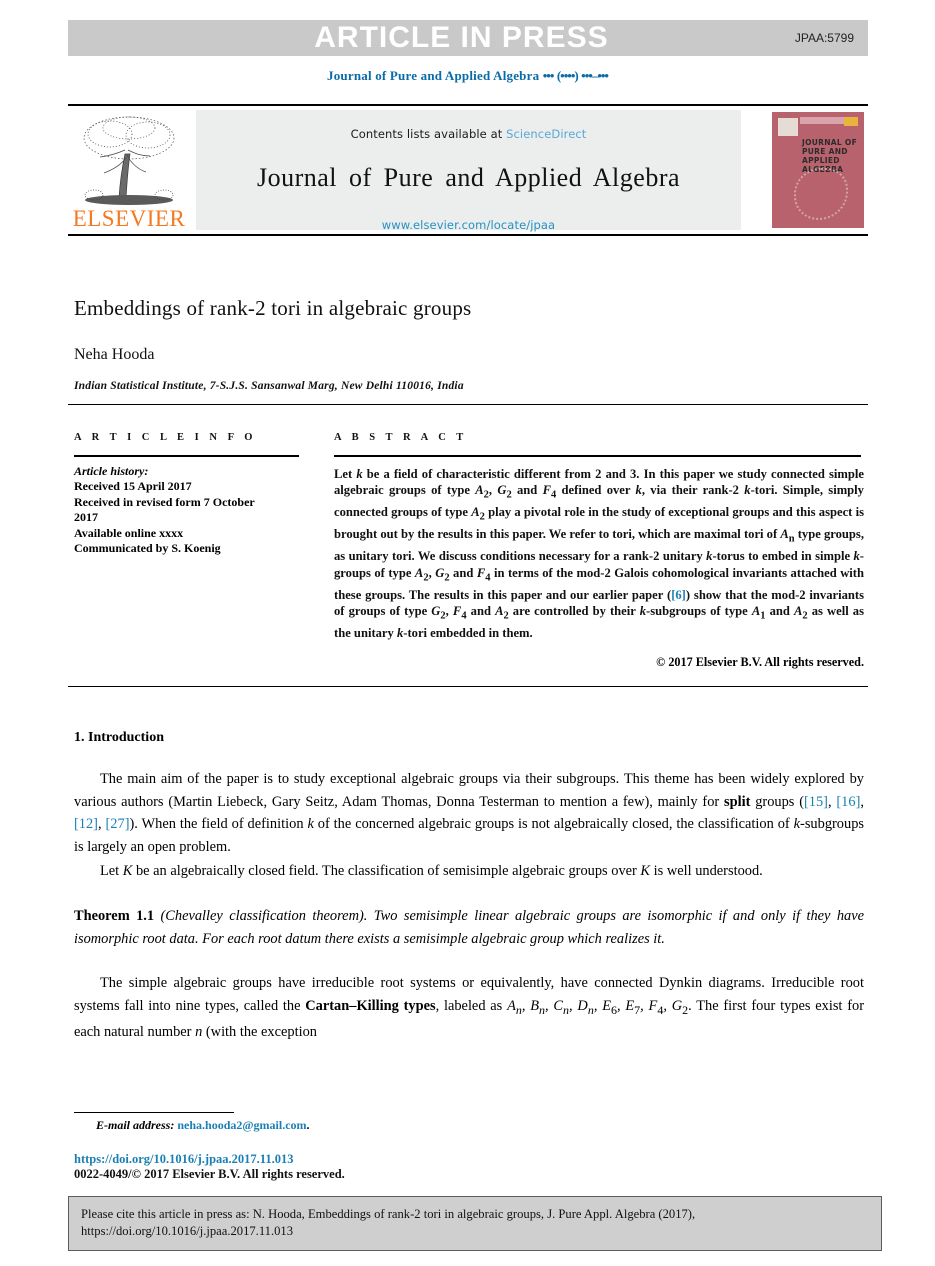 This screenshot has width=935, height=1266. What do you see at coordinates (133, 486) in the screenshot?
I see `article-history-line: Received 15 April 2017` at bounding box center [133, 486].